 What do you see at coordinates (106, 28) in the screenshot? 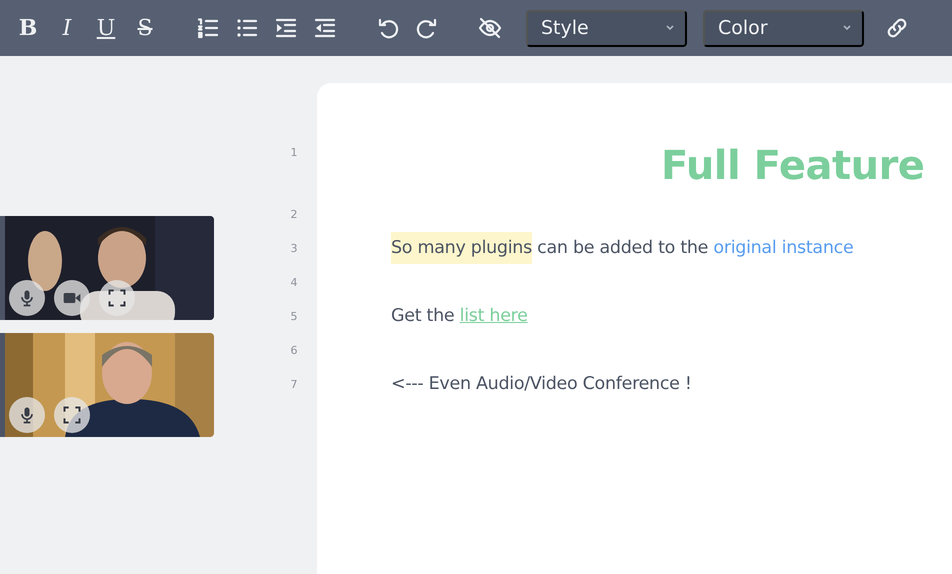
I see `underline-button: U` at bounding box center [106, 28].